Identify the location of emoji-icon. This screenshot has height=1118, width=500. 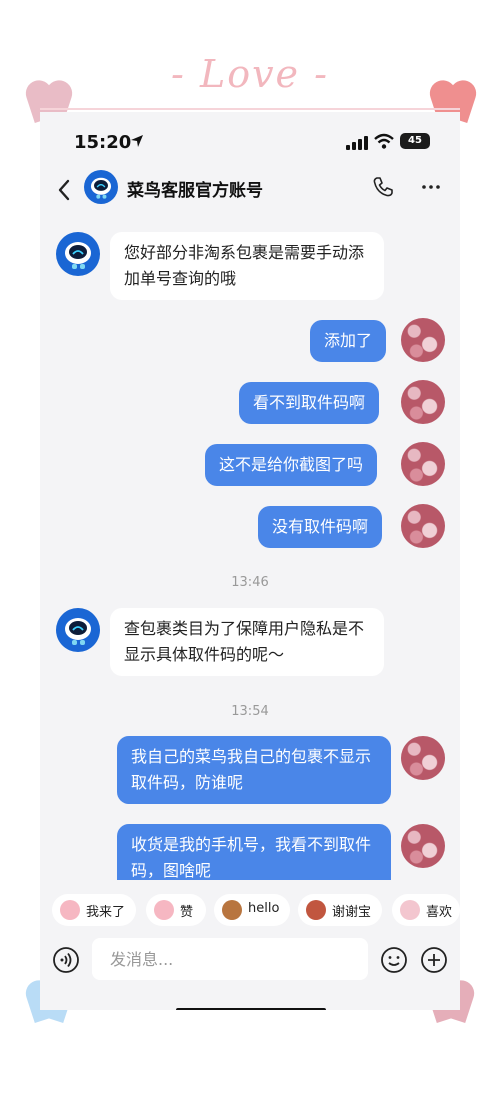
(394, 960).